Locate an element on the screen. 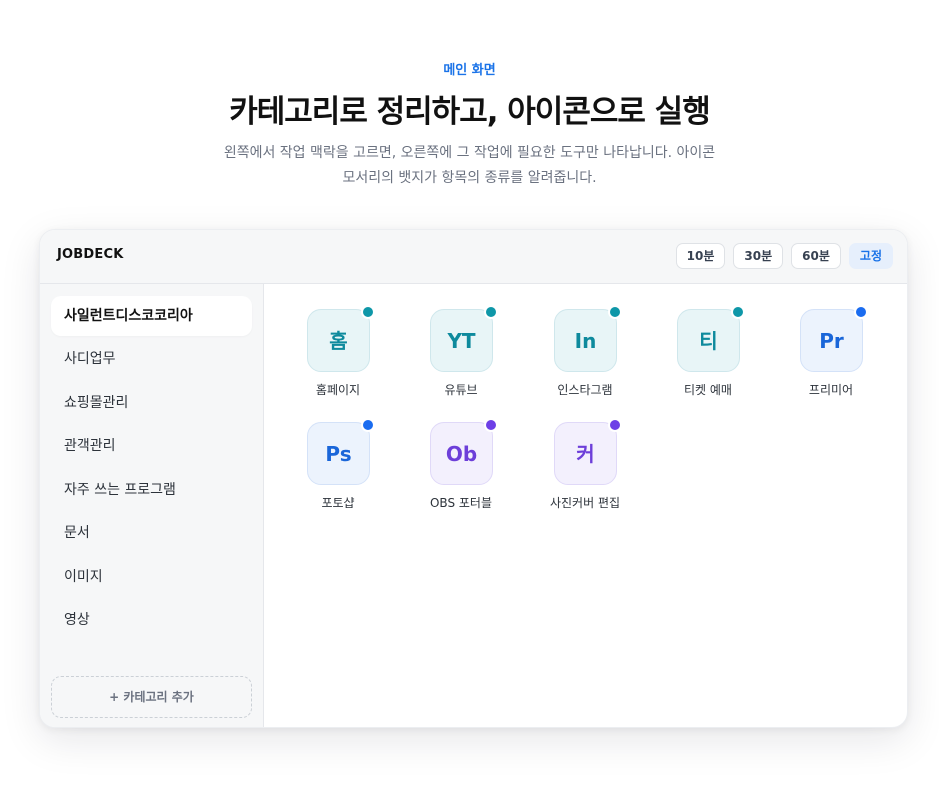  sidebar-item-category: 사디업무 is located at coordinates (151, 359).